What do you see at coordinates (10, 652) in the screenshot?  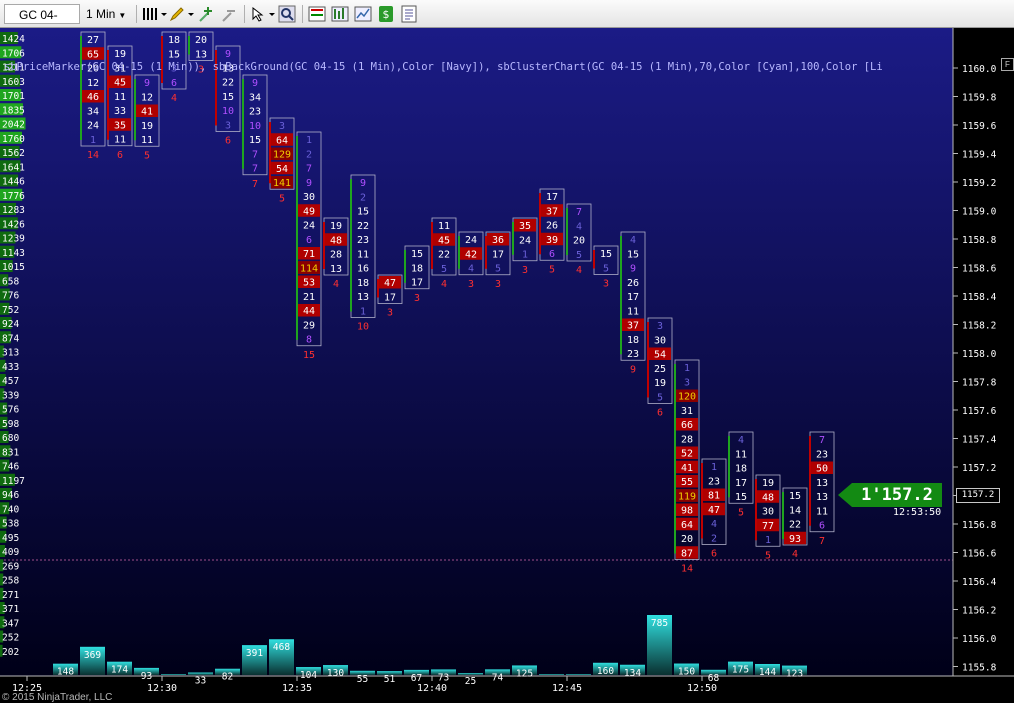 I see `volume-profile-label: 202` at bounding box center [10, 652].